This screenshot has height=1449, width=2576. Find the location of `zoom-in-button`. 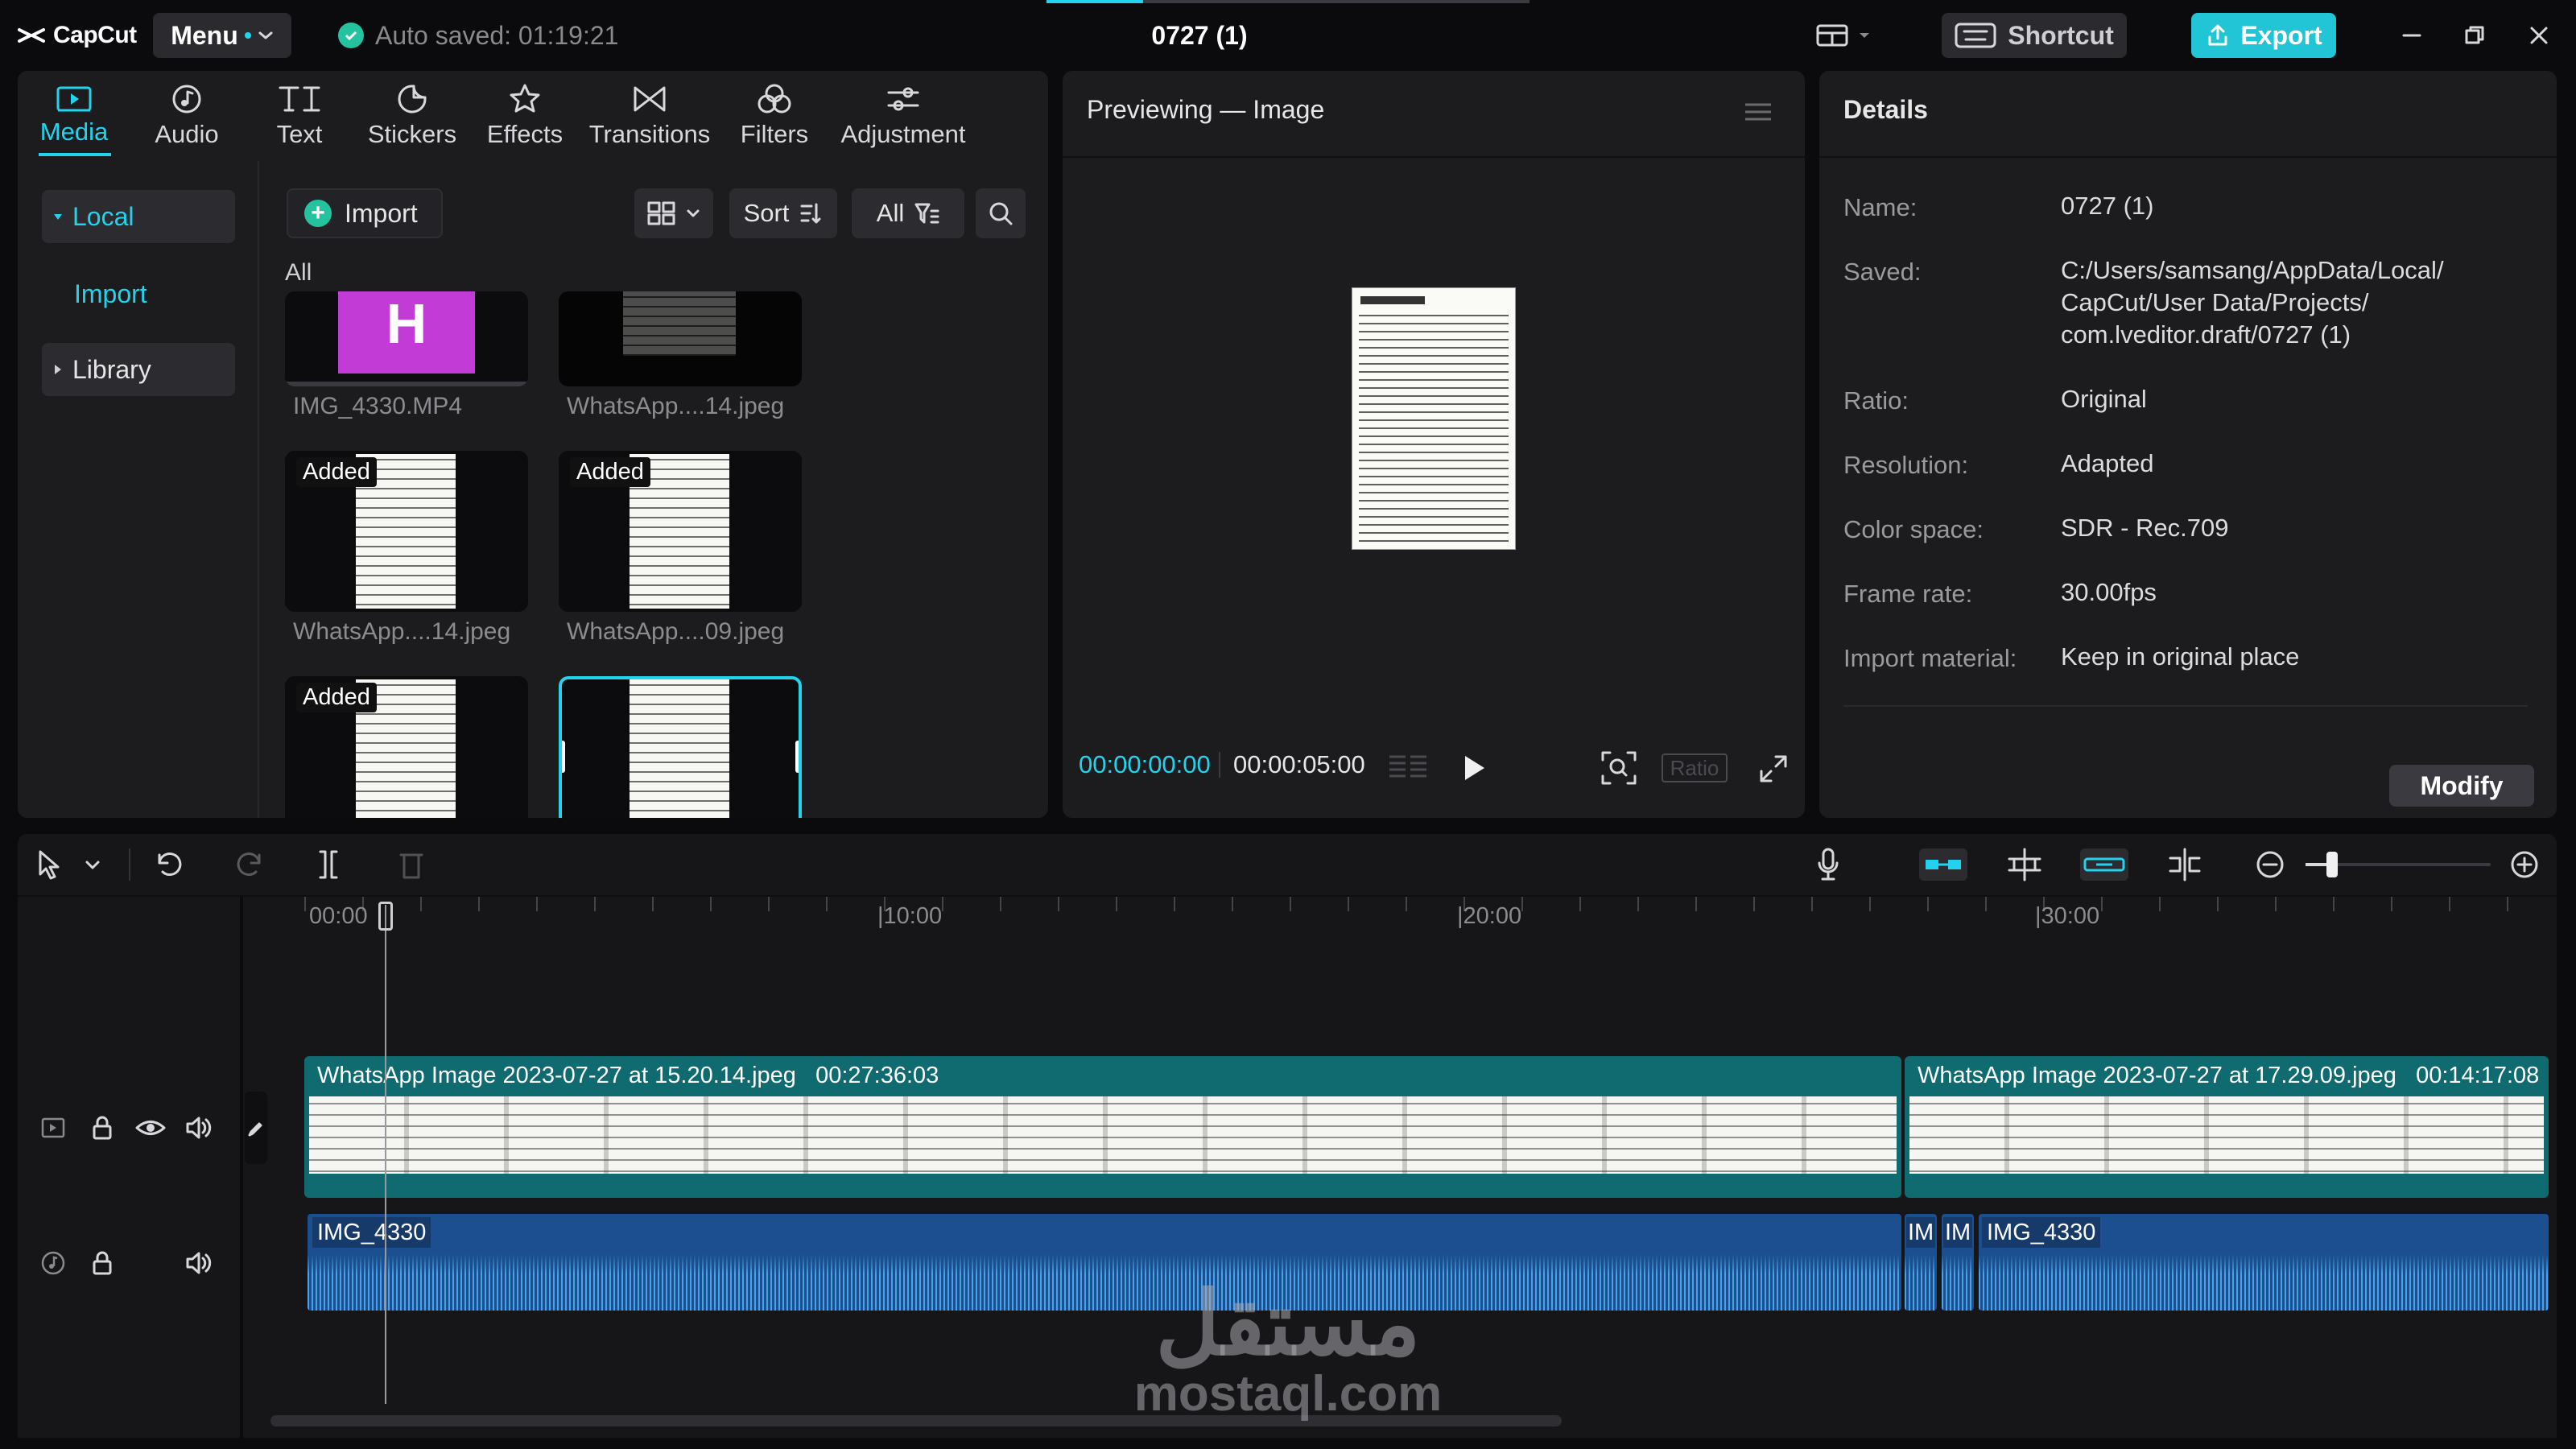

zoom-in-button is located at coordinates (2524, 864).